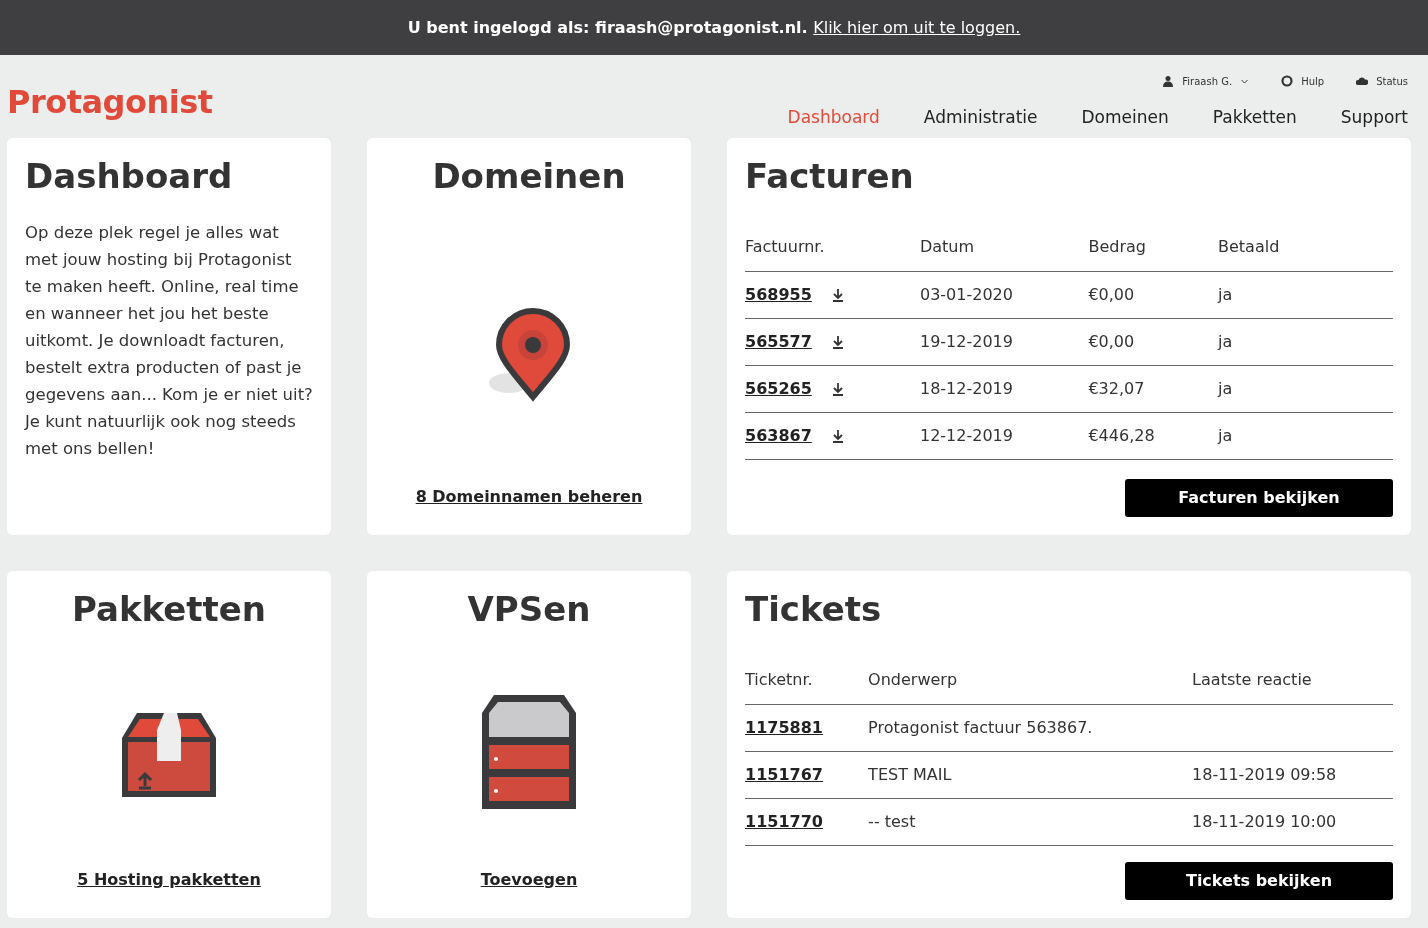 This screenshot has width=1428, height=928. I want to click on column-header: Betaald, so click(1305, 246).